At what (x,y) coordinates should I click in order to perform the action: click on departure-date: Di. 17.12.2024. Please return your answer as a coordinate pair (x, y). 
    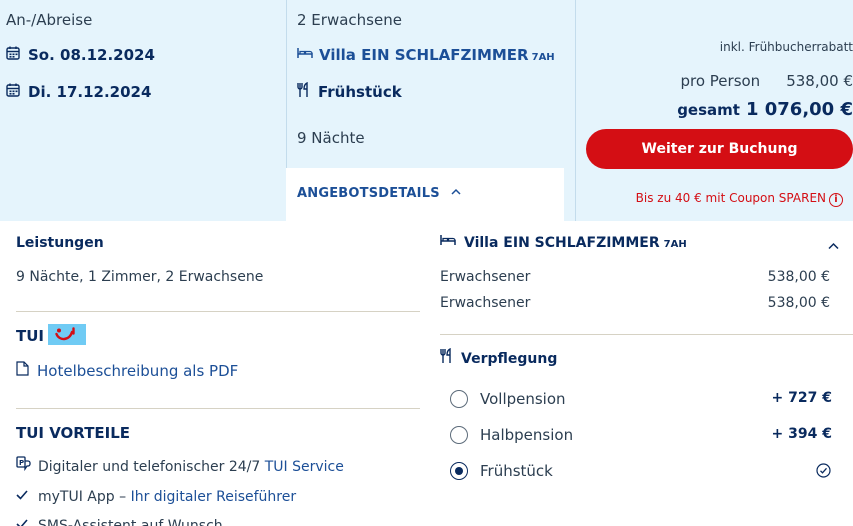
    Looking at the image, I should click on (78, 92).